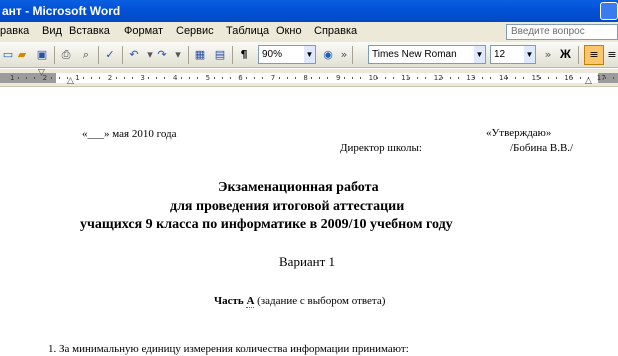 The height and width of the screenshot is (356, 618). What do you see at coordinates (52, 31) in the screenshot?
I see `menu-view: Вид` at bounding box center [52, 31].